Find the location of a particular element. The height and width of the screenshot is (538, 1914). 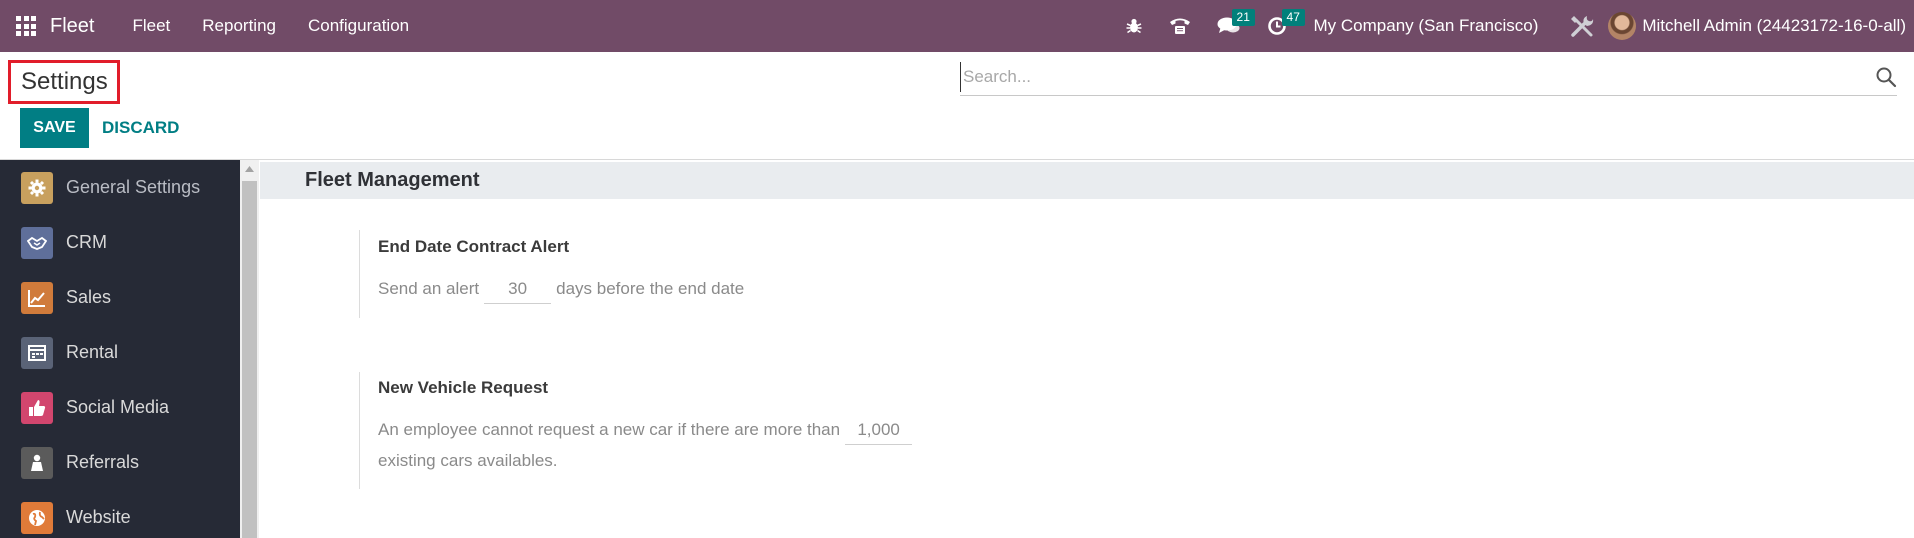

sidebar-item-label: Social Media is located at coordinates (118, 407).